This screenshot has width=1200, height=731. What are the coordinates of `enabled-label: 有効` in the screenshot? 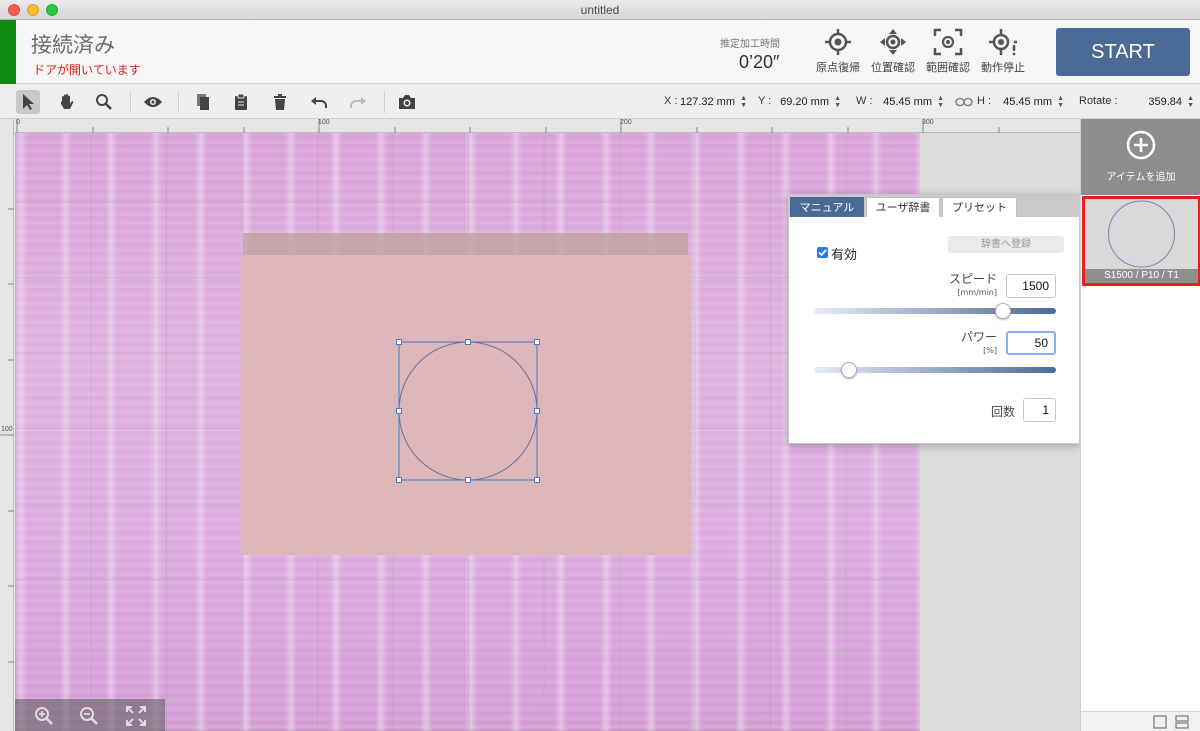 It's located at (844, 255).